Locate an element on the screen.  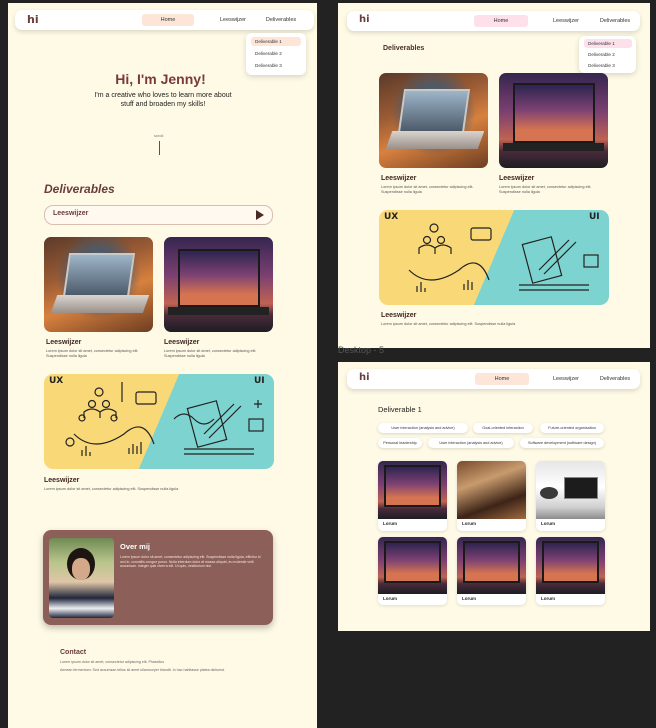
card-2-title: Leeswijzer is located at coordinates (182, 342).